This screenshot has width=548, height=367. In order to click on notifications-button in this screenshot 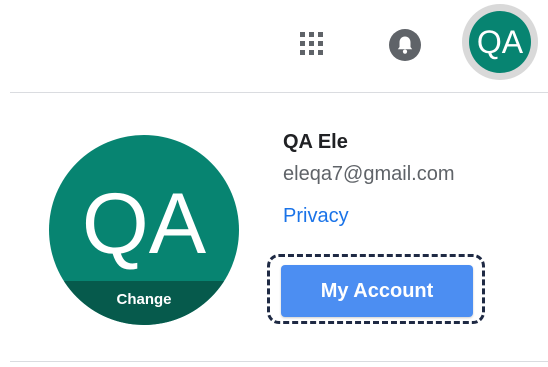, I will do `click(405, 45)`.